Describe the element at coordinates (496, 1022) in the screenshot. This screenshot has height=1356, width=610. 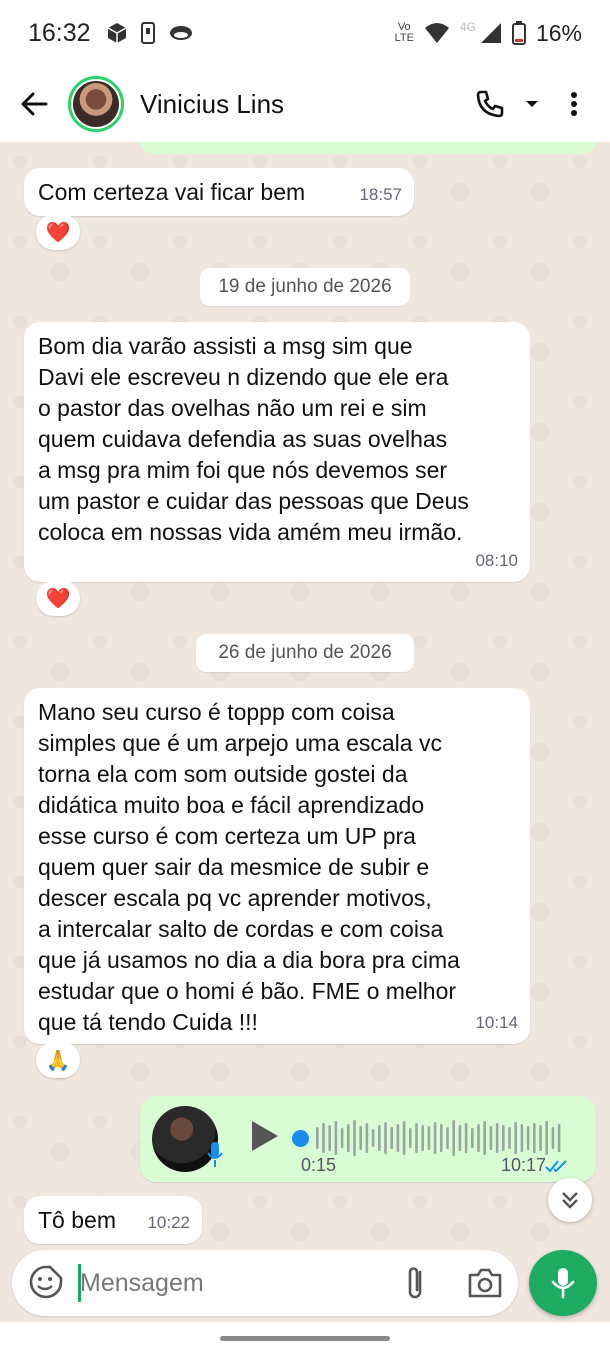
I see `message-time: 10:14` at that location.